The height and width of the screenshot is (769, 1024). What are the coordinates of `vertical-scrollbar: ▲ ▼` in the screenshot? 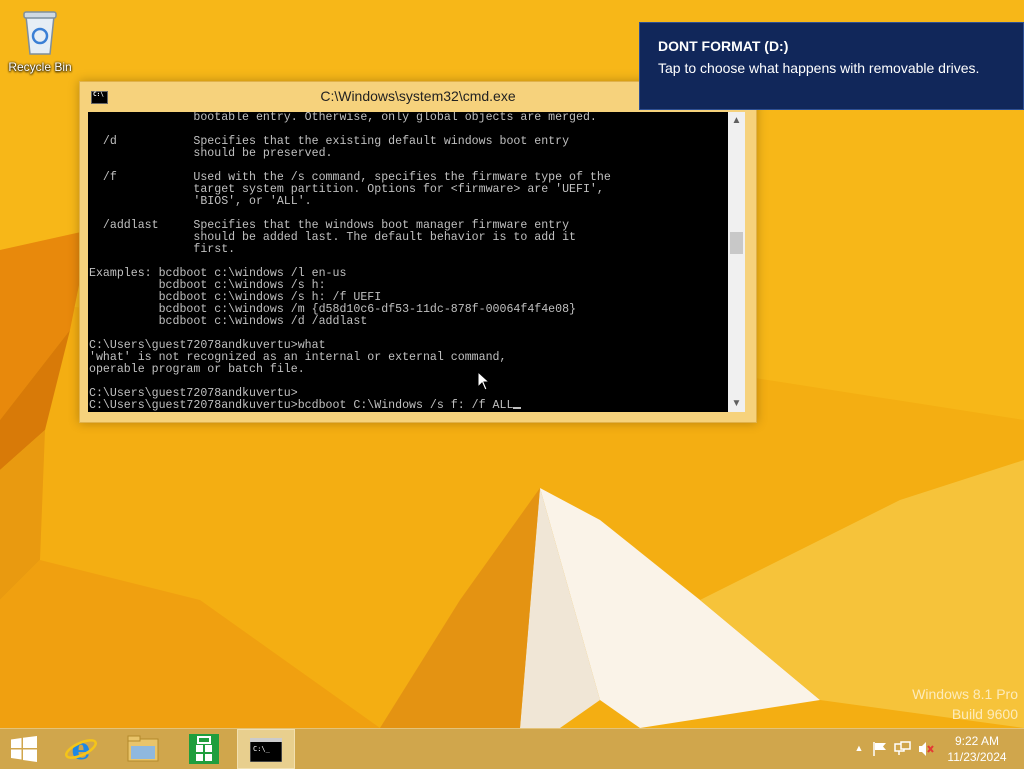 It's located at (736, 262).